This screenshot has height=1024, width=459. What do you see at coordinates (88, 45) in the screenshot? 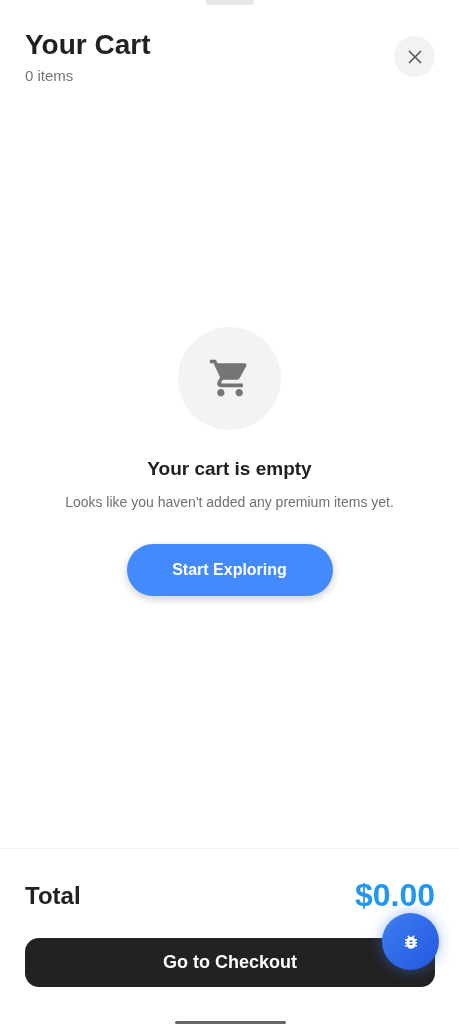
I see `cart-title: Your Cart` at bounding box center [88, 45].